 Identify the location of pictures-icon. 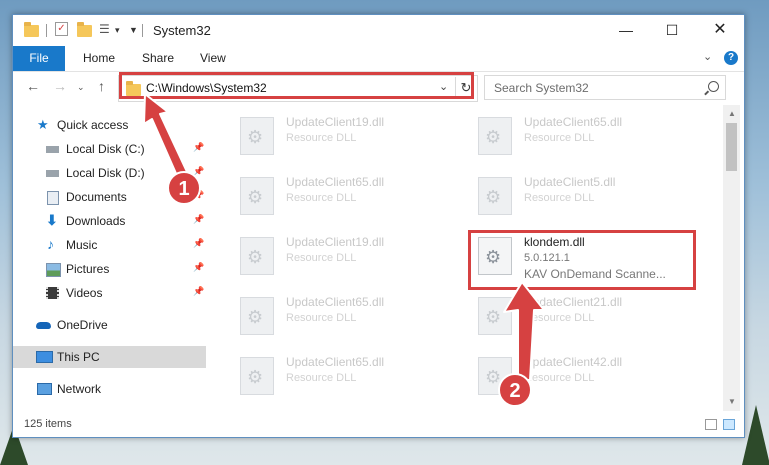
(53, 270).